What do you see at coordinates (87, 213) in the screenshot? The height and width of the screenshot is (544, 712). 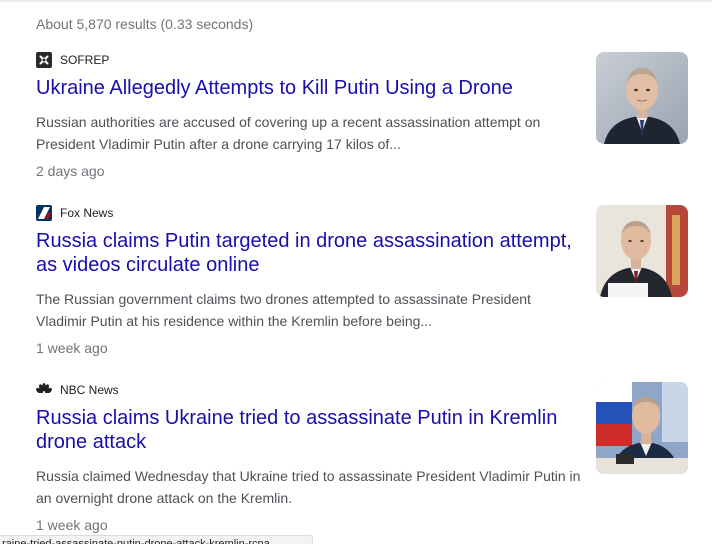 I see `source-name: Fox News` at bounding box center [87, 213].